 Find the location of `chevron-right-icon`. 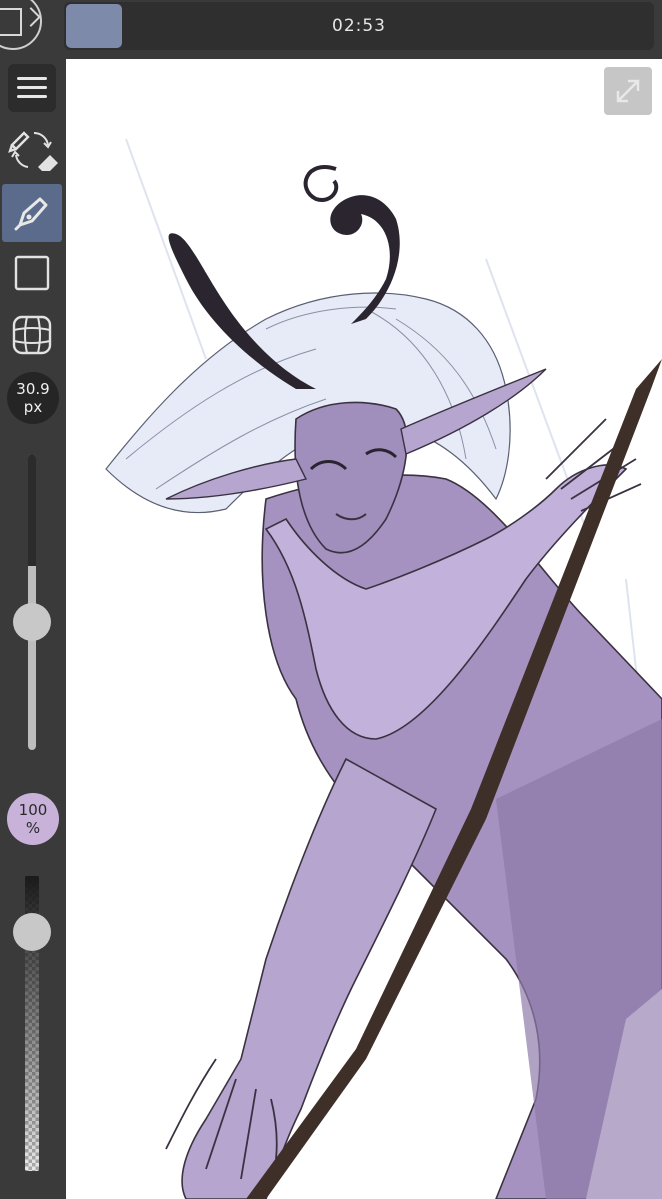

chevron-right-icon is located at coordinates (31, 17).